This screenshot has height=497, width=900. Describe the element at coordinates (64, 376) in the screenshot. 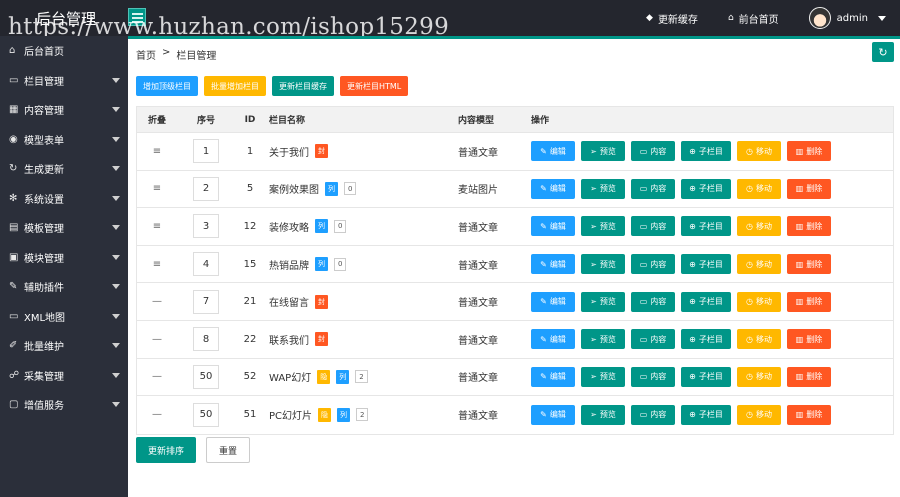

I see `sidebar-item: ☍ 采集管理` at that location.